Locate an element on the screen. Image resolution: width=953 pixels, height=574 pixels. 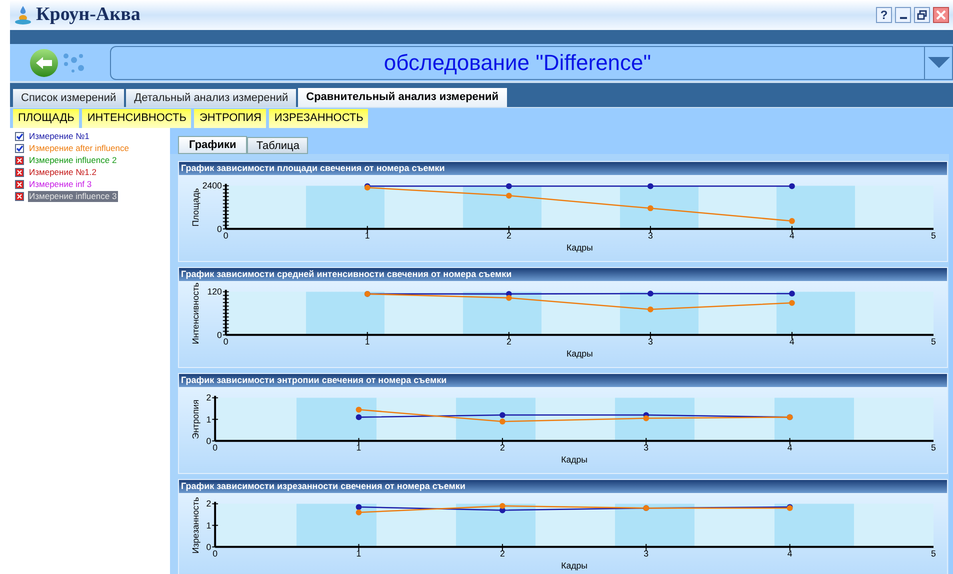
tick-label: 2400 is located at coordinates (212, 185).